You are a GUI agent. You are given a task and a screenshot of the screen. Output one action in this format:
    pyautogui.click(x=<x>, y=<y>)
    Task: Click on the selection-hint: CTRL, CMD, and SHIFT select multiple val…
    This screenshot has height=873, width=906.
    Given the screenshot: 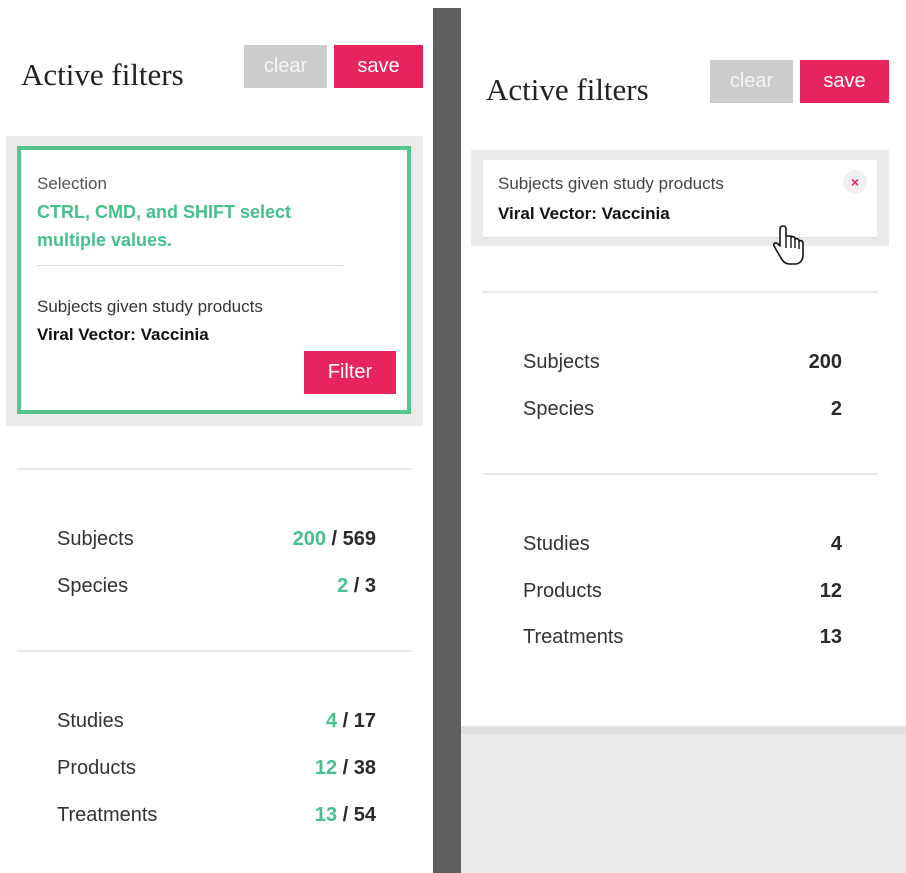 What is the action you would take?
    pyautogui.click(x=164, y=226)
    